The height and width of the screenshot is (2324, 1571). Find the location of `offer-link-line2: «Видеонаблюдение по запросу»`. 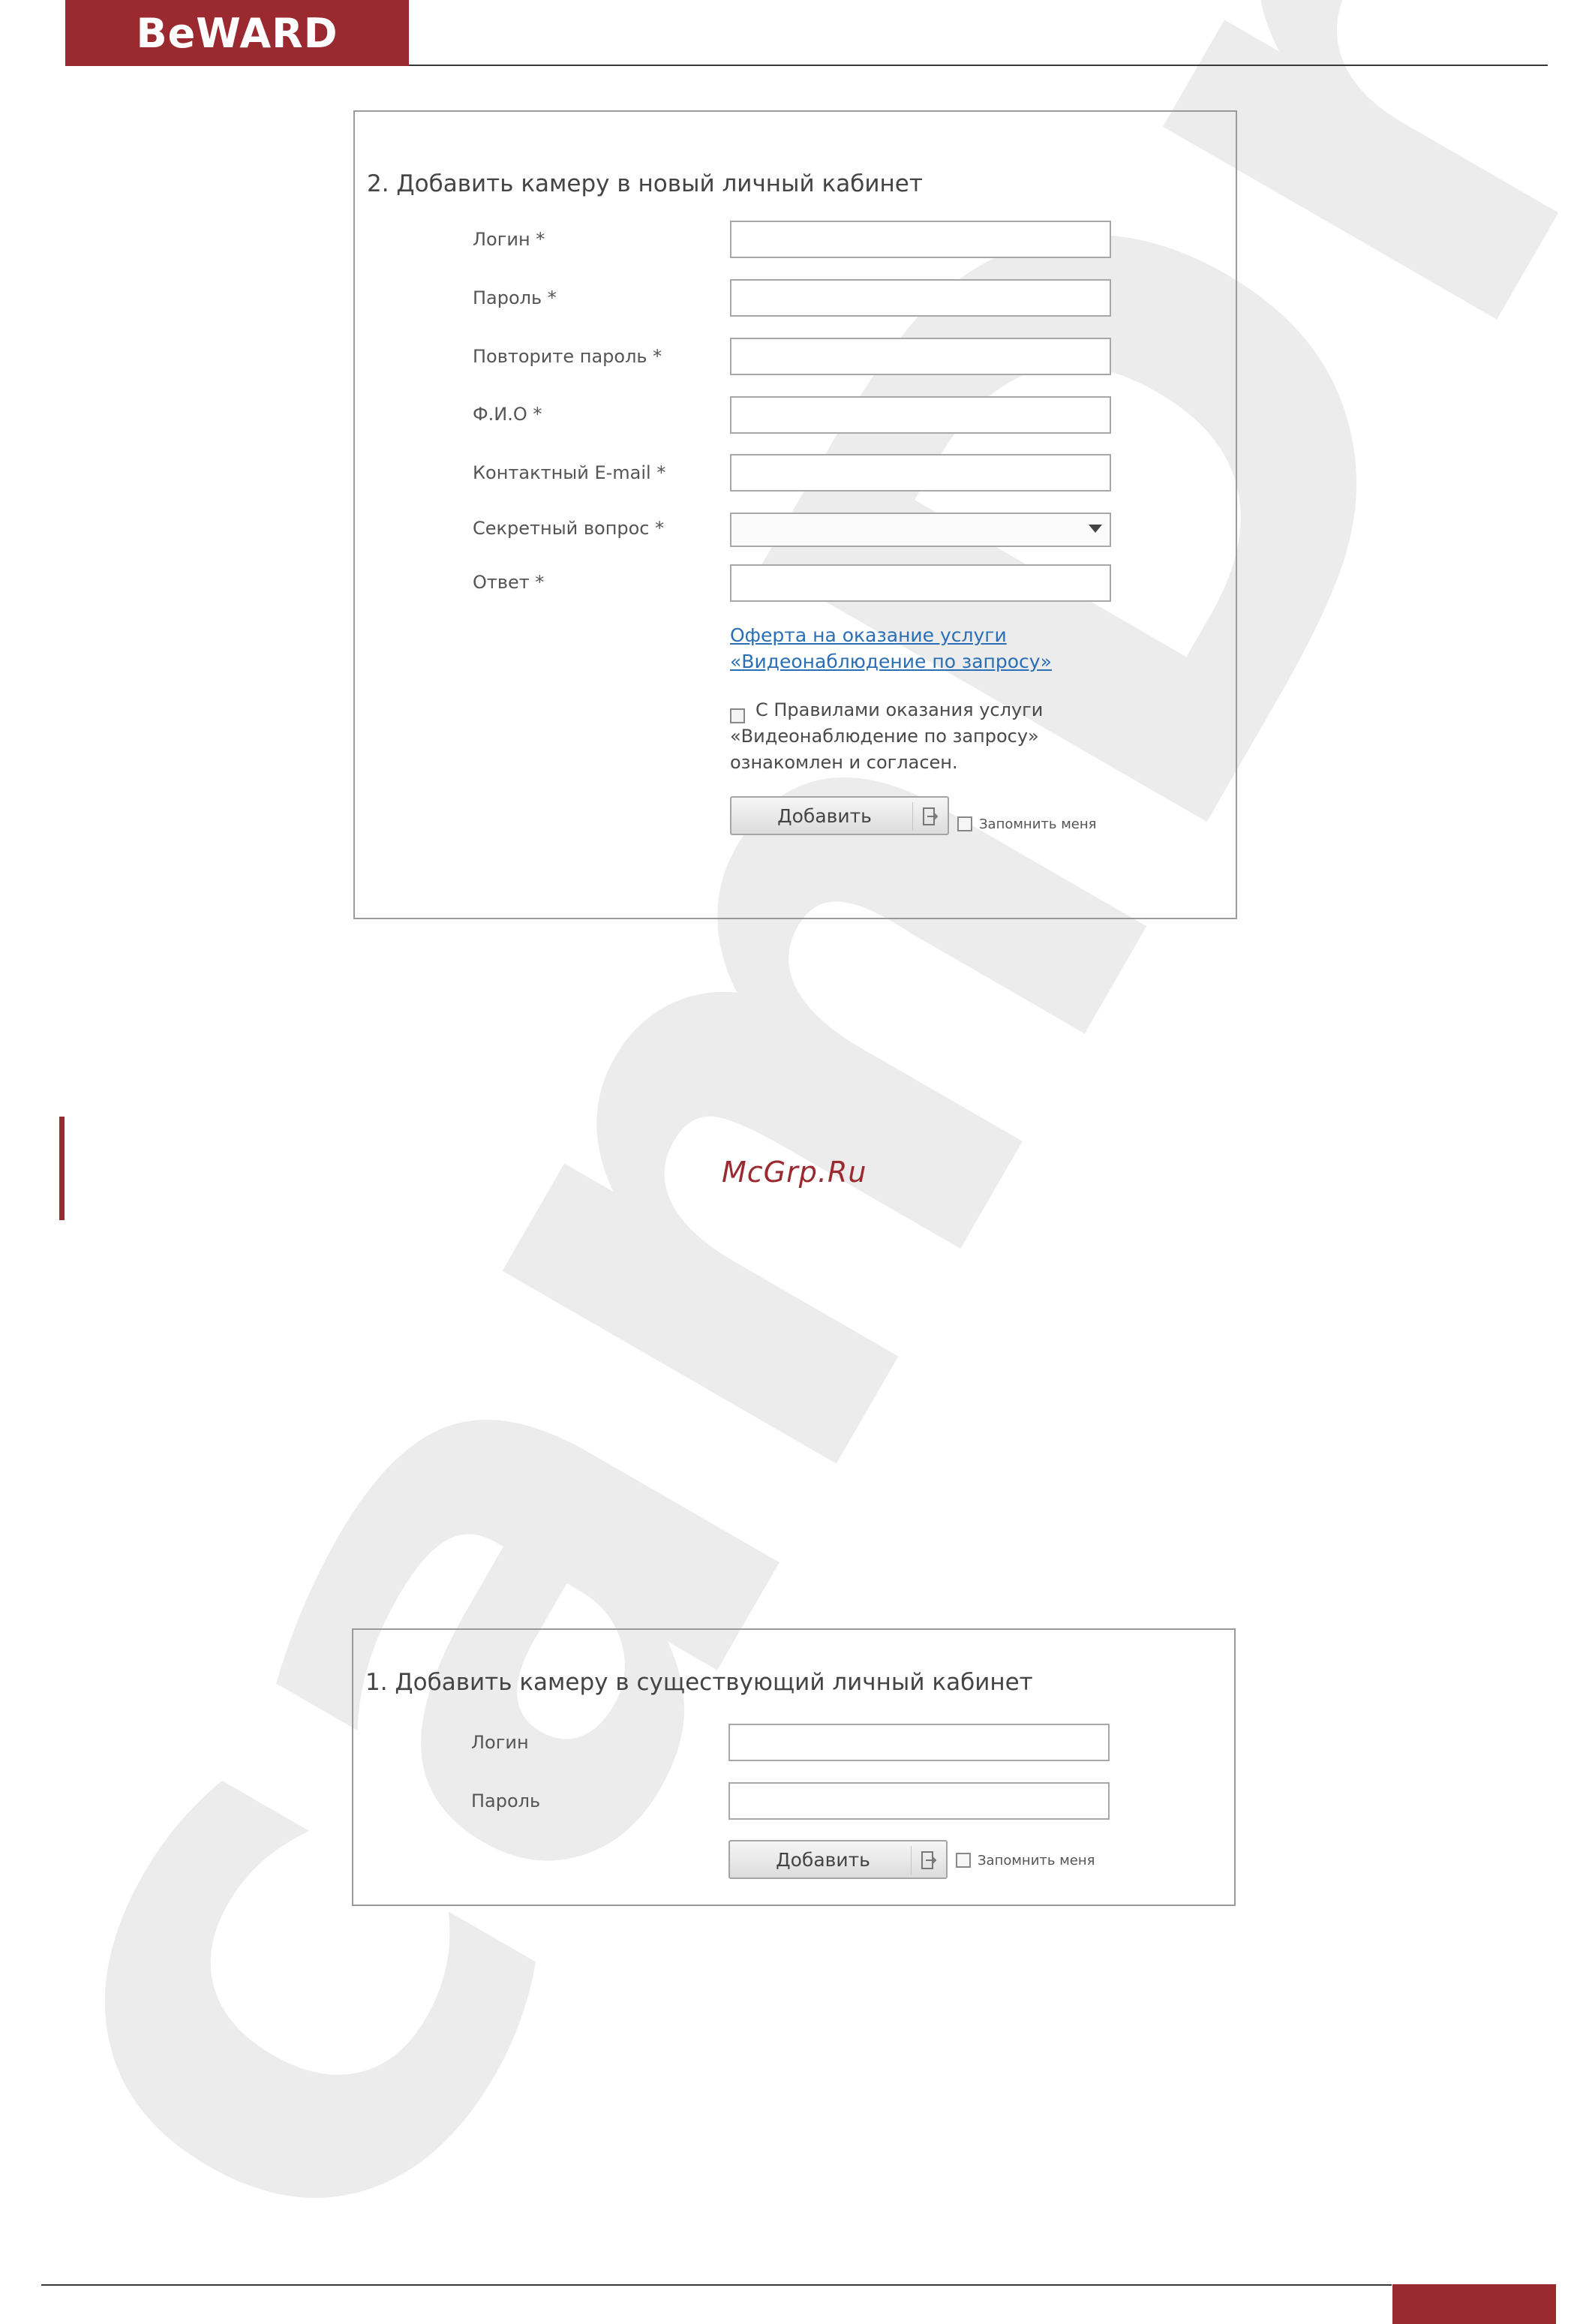

offer-link-line2: «Видеонаблюдение по запросу» is located at coordinates (891, 661).